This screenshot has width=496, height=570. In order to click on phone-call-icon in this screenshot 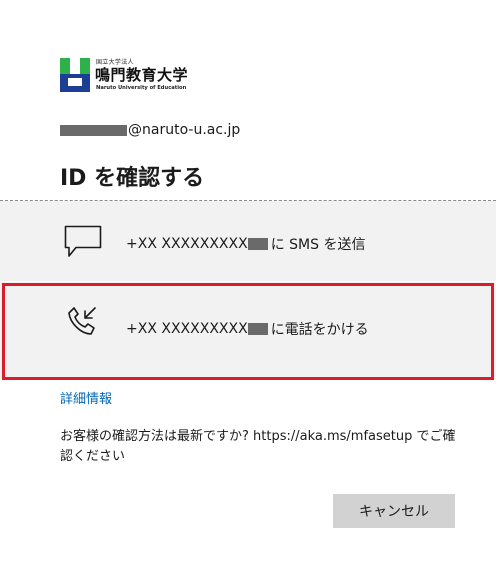, I will do `click(82, 321)`.